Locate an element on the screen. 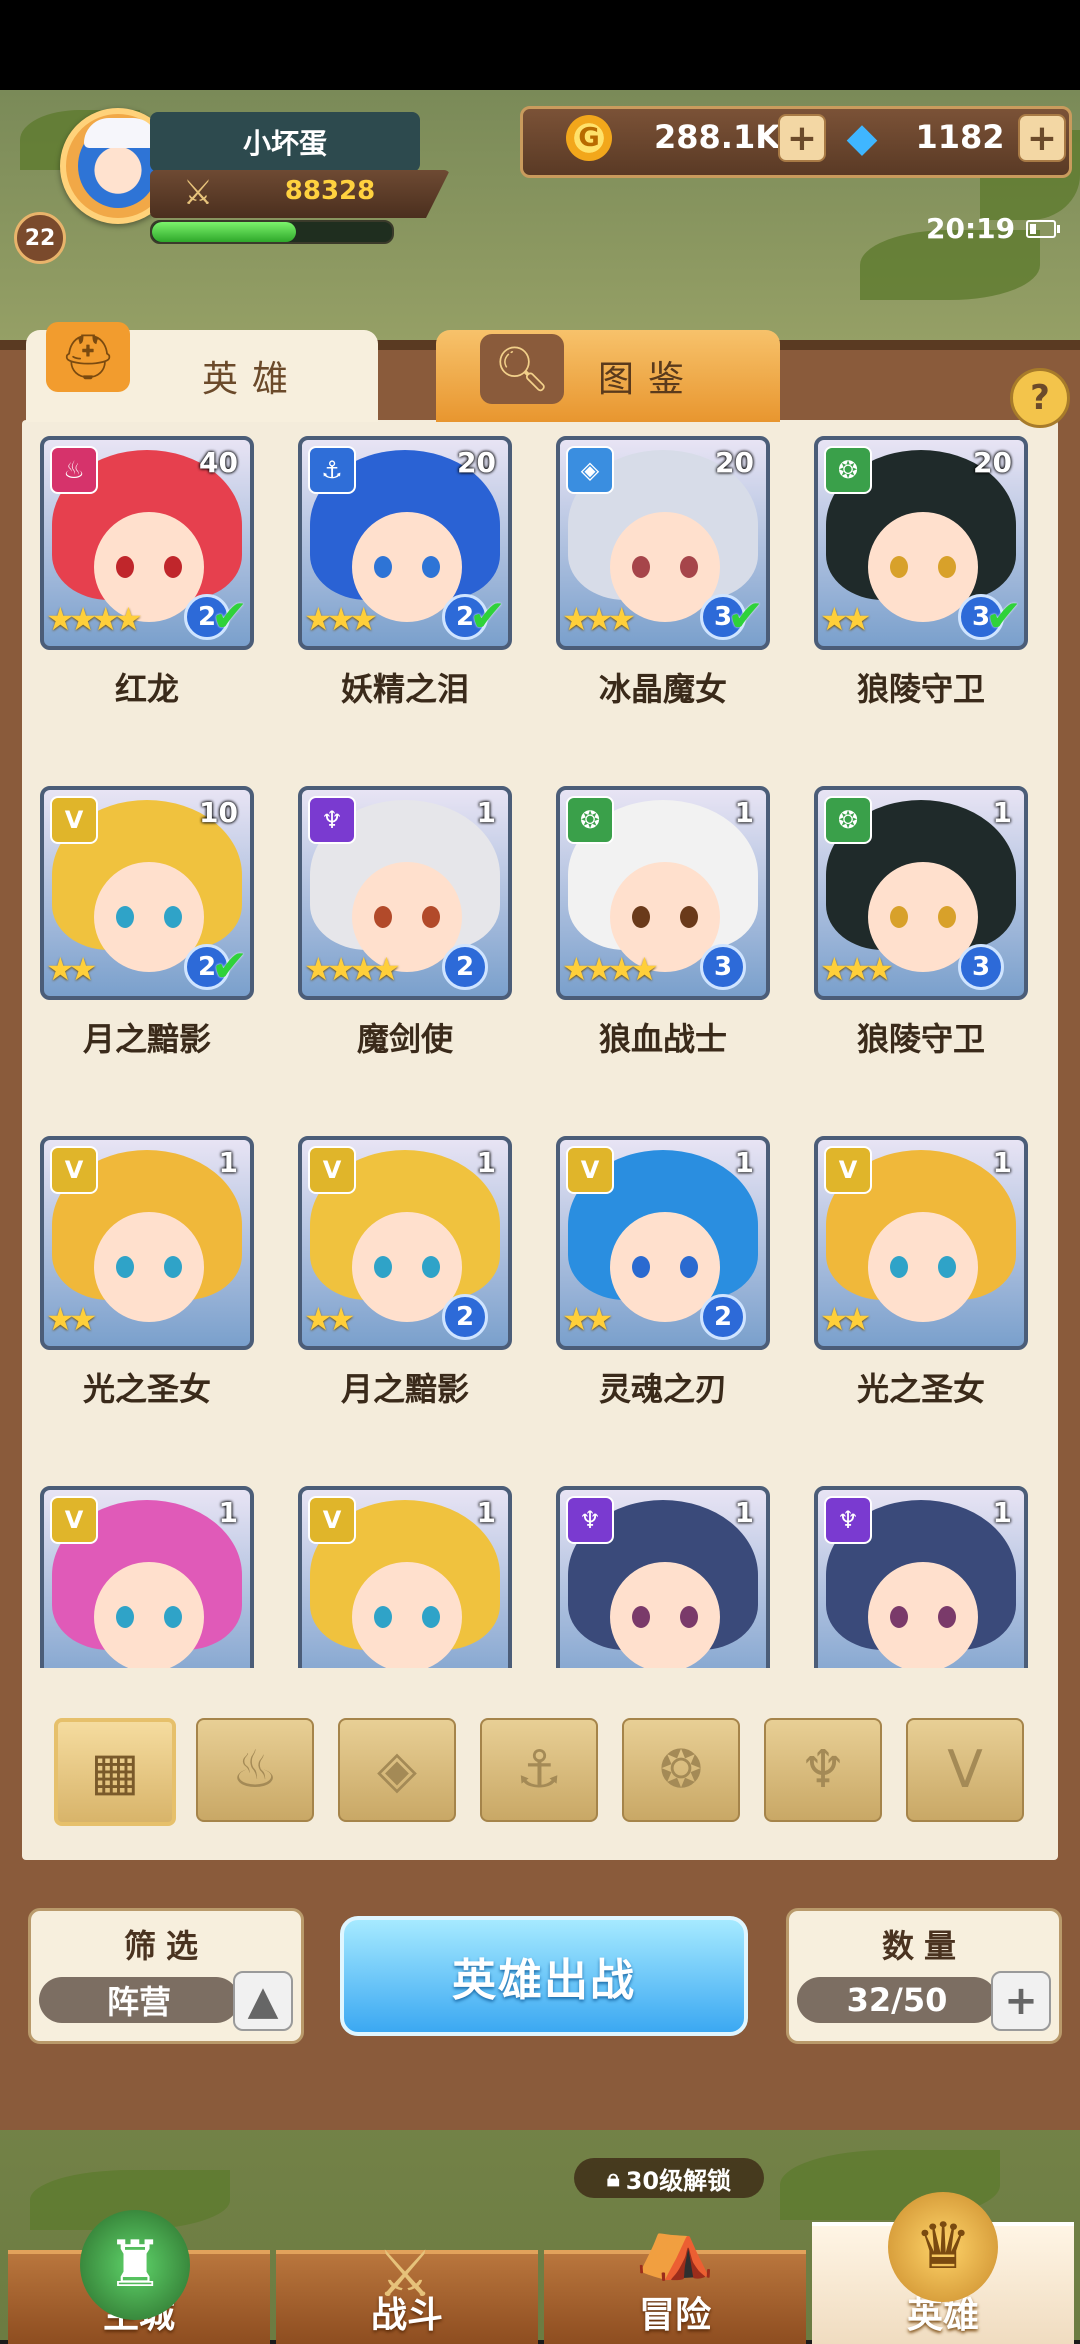 This screenshot has height=2344, width=1080. castle-icon: ♜ is located at coordinates (135, 2265).